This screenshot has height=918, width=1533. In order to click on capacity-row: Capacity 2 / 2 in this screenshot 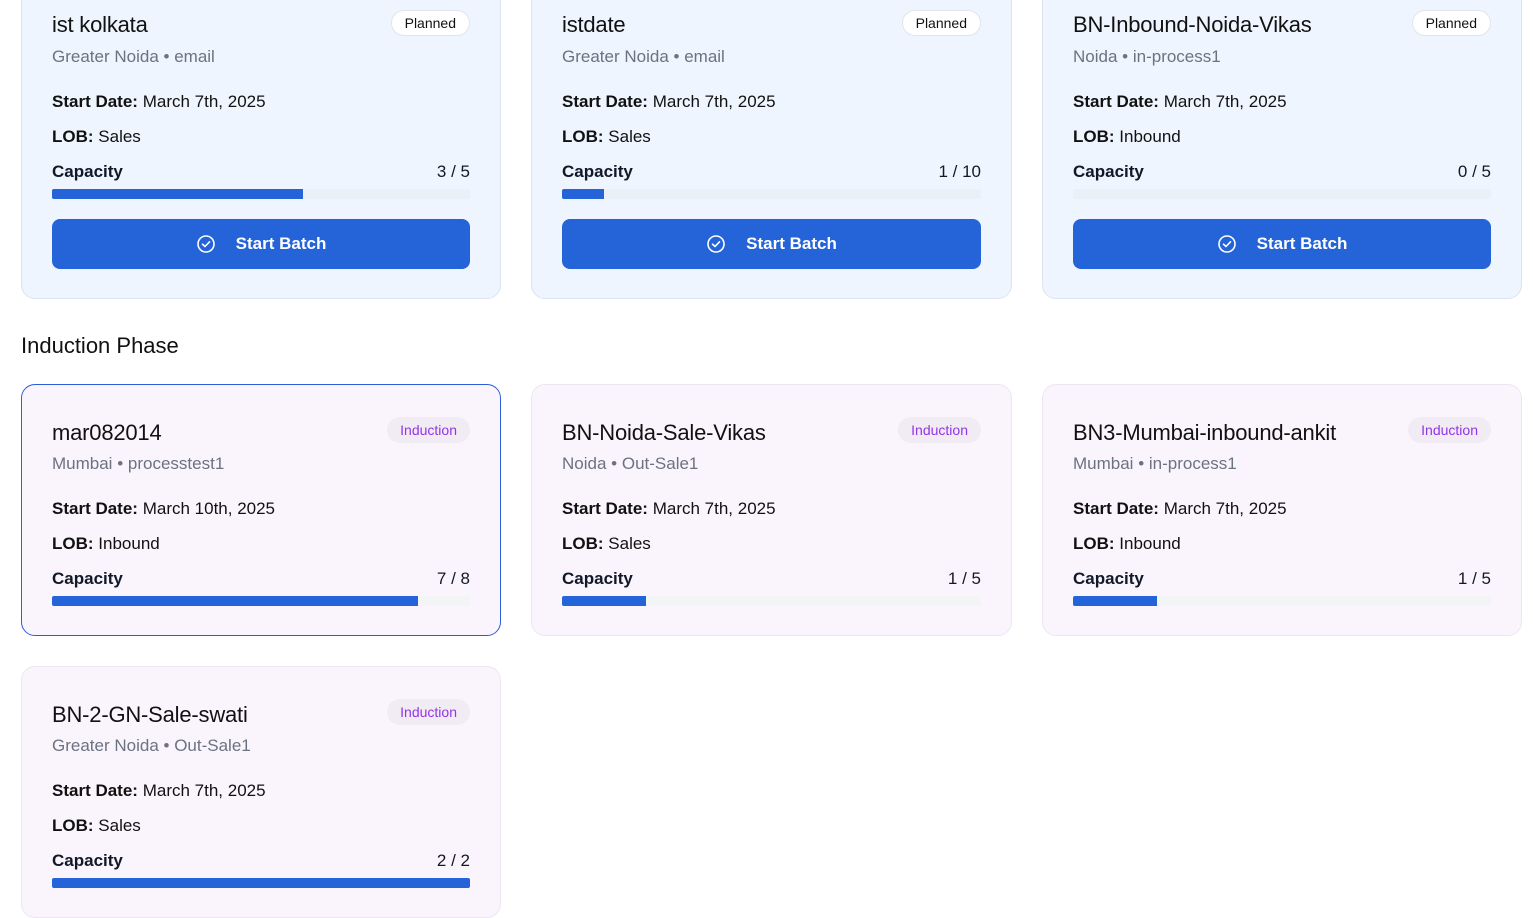, I will do `click(261, 861)`.